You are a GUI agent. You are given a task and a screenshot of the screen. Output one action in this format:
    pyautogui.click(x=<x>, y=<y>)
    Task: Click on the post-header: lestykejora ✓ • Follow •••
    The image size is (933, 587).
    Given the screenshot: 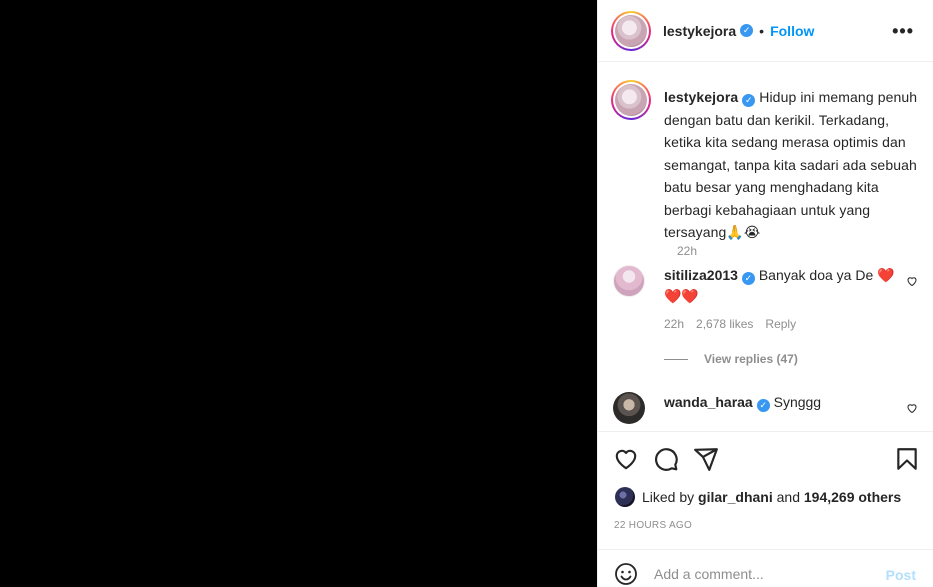 What is the action you would take?
    pyautogui.click(x=765, y=31)
    